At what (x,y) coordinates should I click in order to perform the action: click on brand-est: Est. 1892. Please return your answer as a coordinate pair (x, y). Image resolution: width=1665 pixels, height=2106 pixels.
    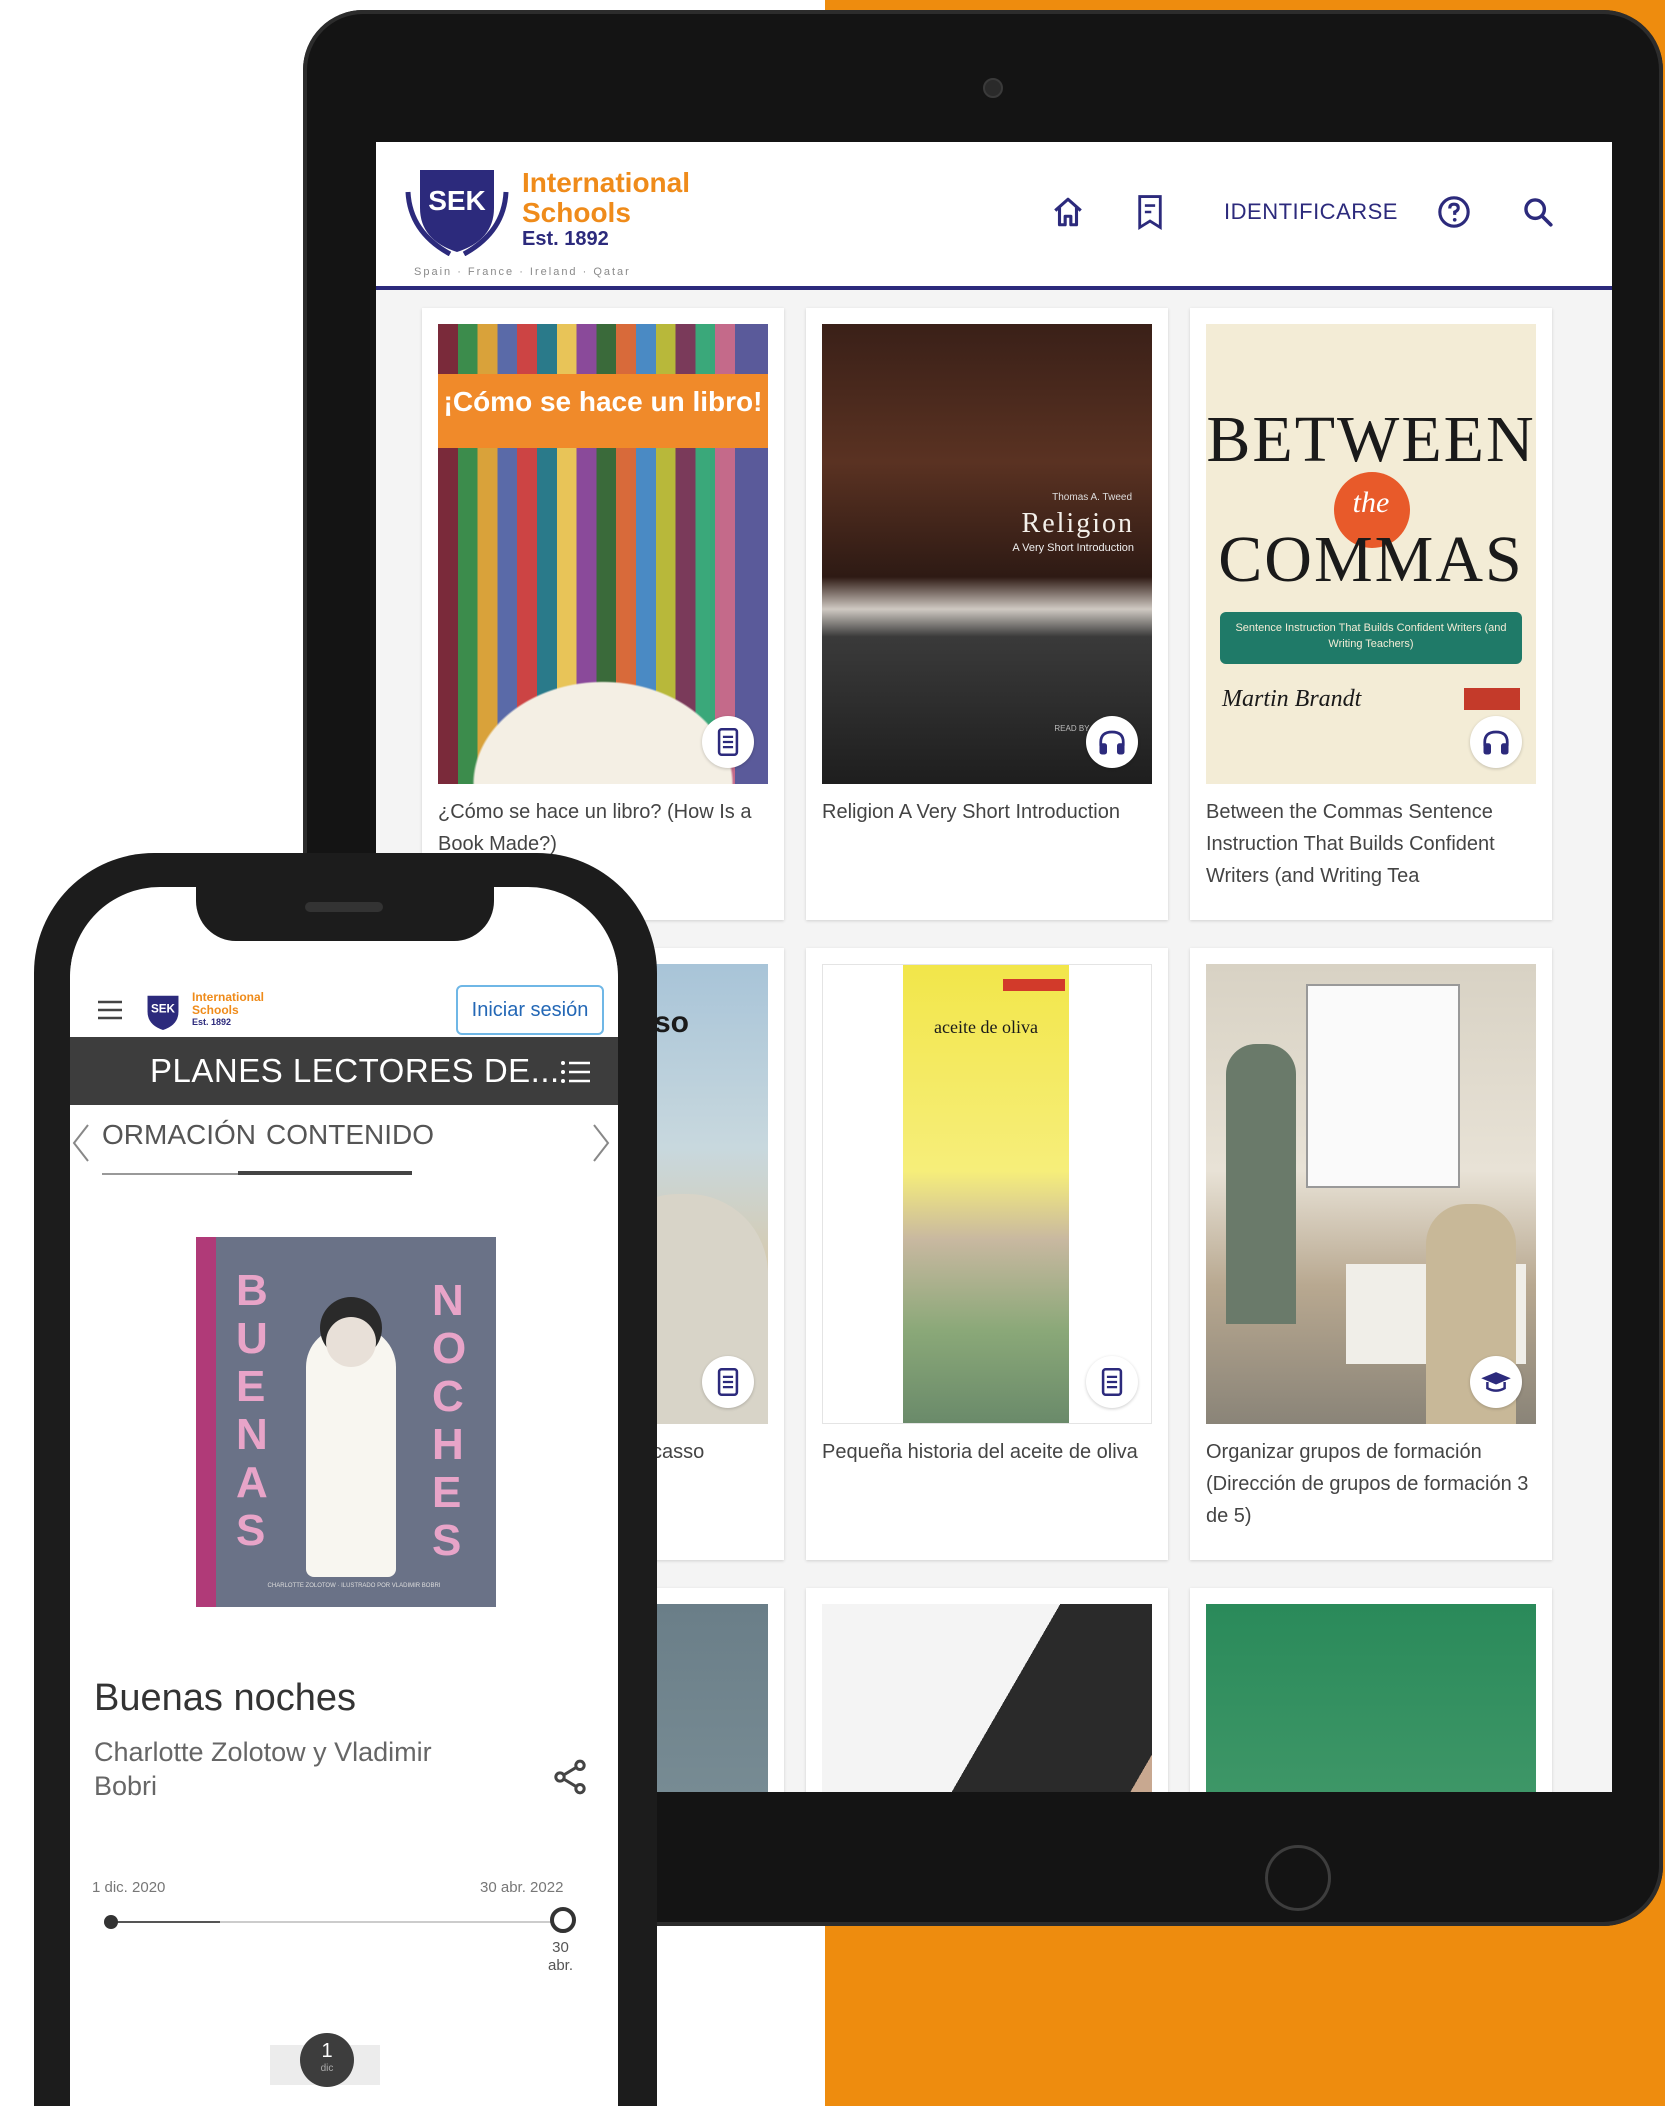
    Looking at the image, I should click on (565, 239).